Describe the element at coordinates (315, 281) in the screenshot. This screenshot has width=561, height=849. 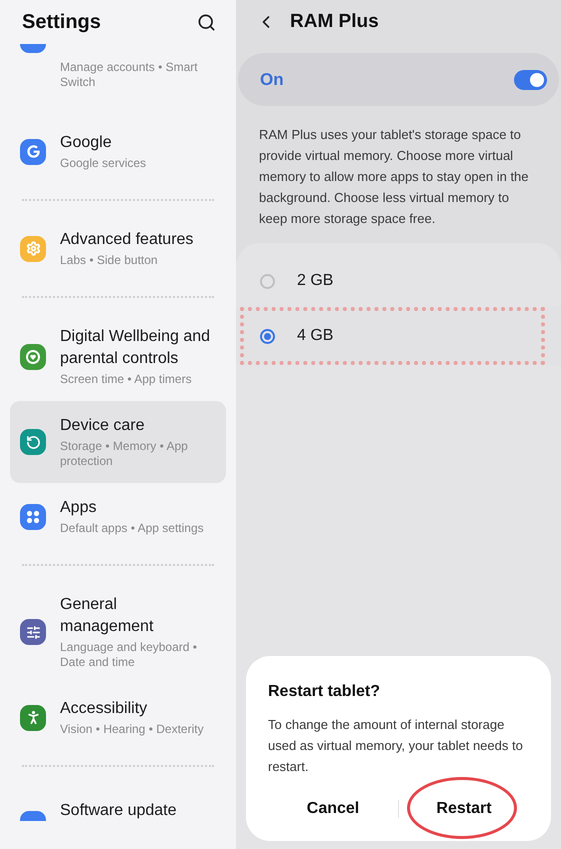
I see `option-label: 2 GB` at that location.